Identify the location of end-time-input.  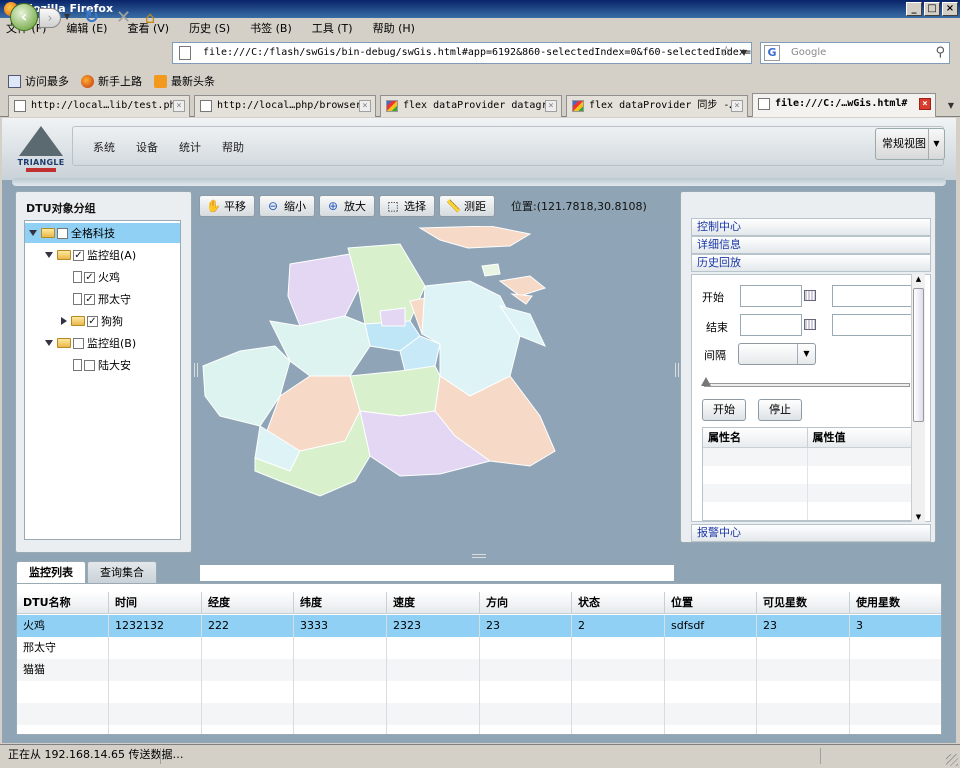
(872, 325).